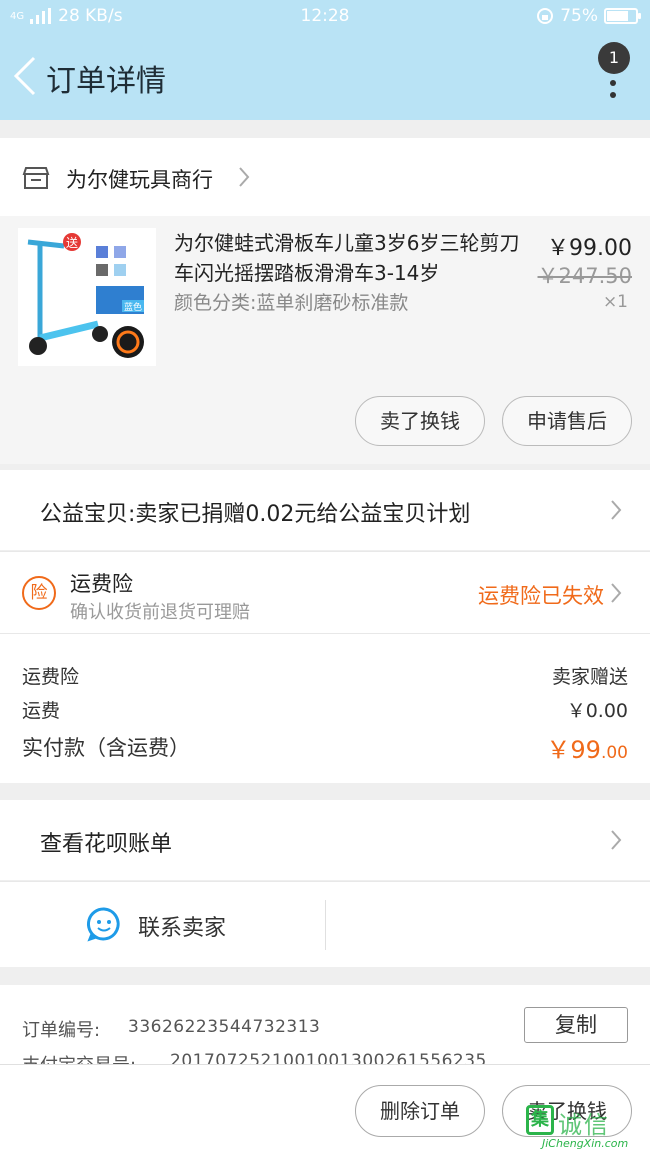 This screenshot has width=650, height=1155. What do you see at coordinates (224, 1027) in the screenshot?
I see `order-number: 33626223544732313` at bounding box center [224, 1027].